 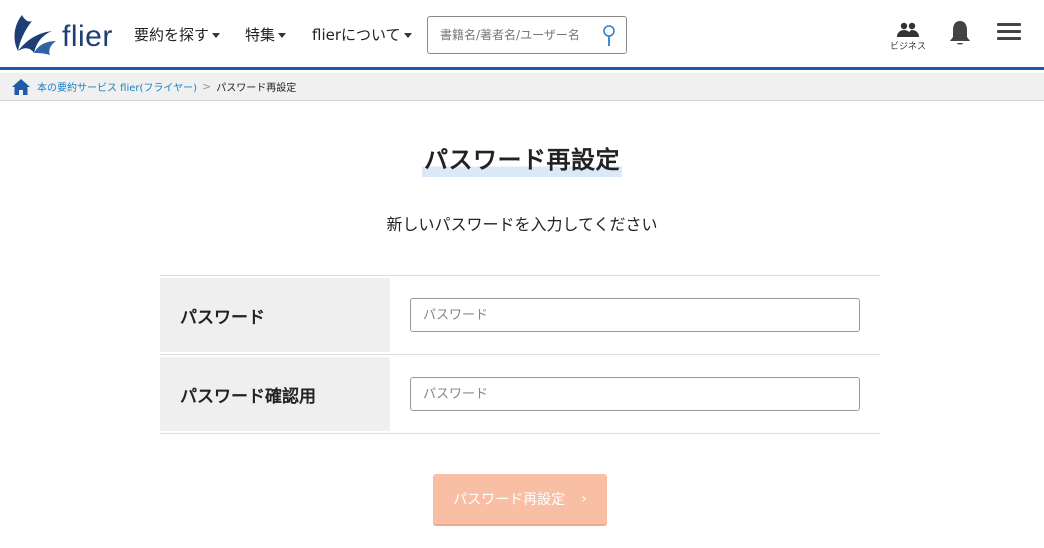 What do you see at coordinates (609, 36) in the screenshot?
I see `search-icon` at bounding box center [609, 36].